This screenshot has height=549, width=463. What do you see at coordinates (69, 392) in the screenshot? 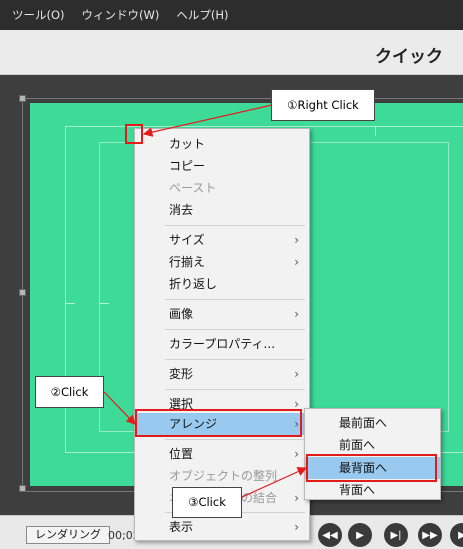
I see `callout-step2: ②Click` at bounding box center [69, 392].